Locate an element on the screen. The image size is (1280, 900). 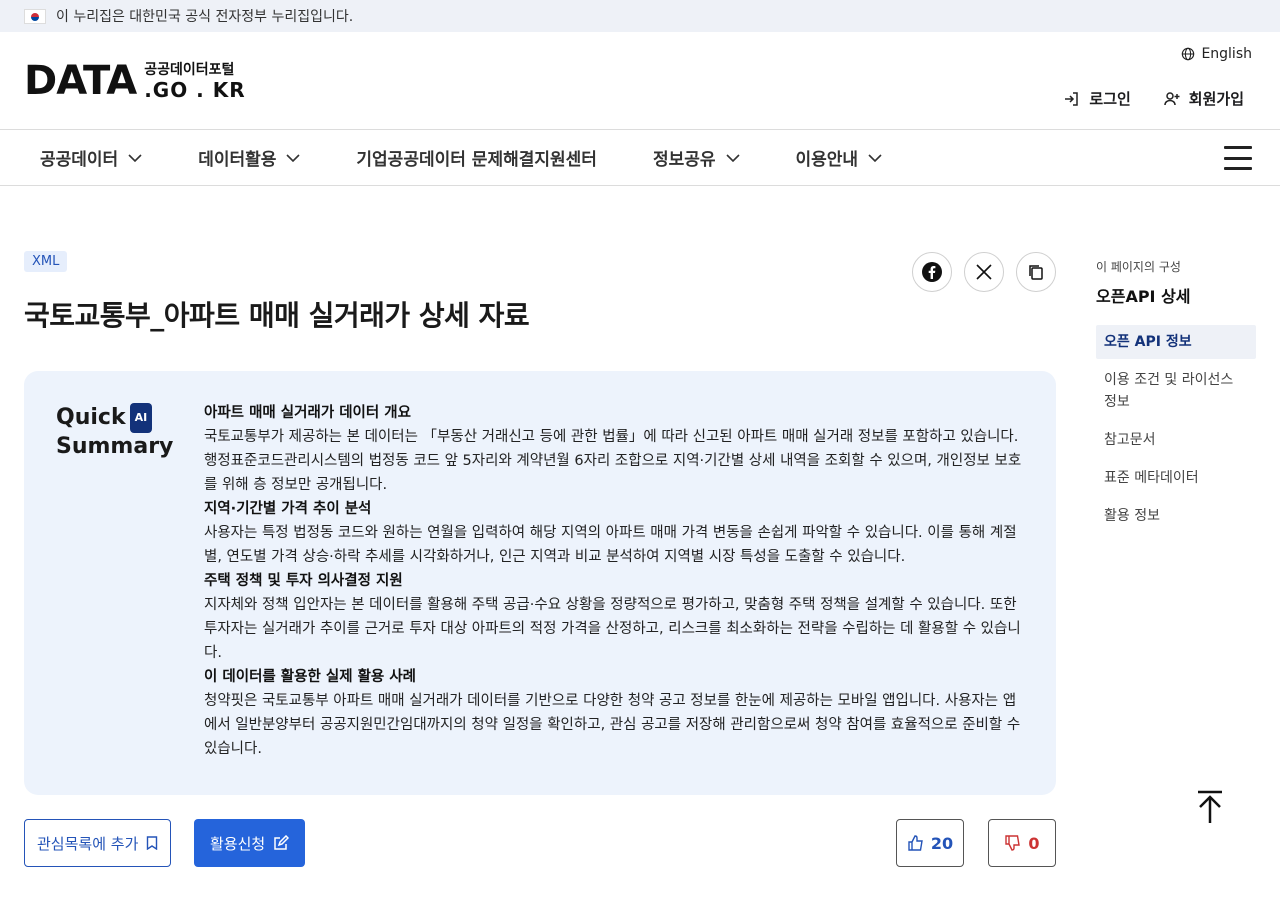
copy-icon is located at coordinates (1036, 272).